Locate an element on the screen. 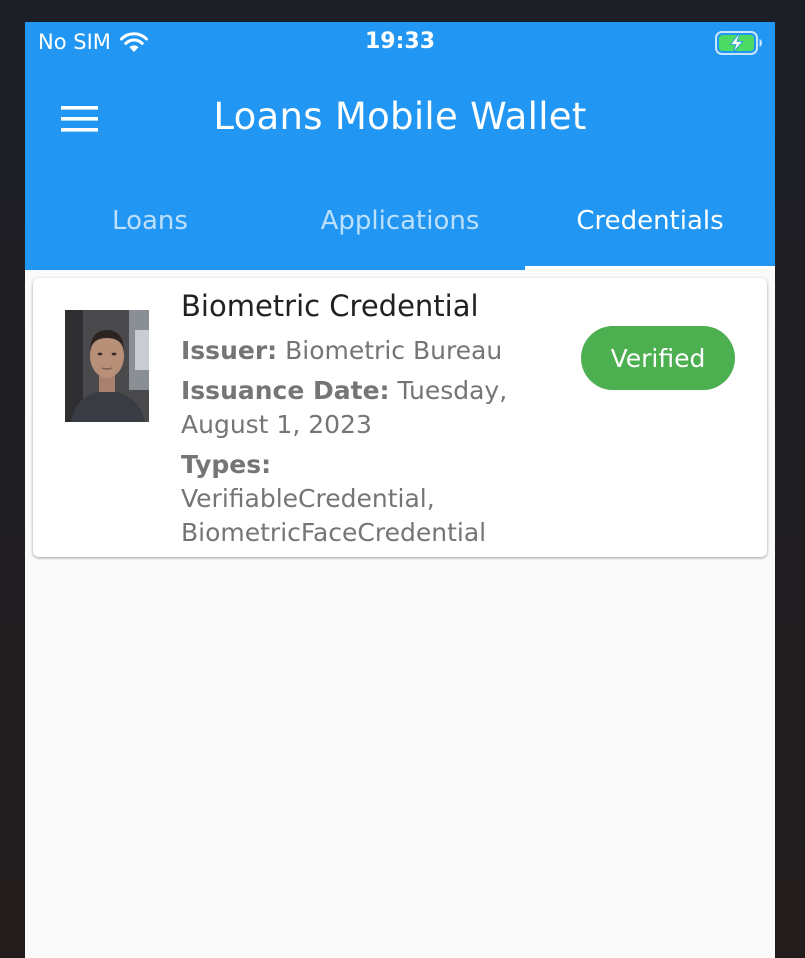 This screenshot has height=958, width=805. tab-bar: Loans Applications Credentials is located at coordinates (400, 222).